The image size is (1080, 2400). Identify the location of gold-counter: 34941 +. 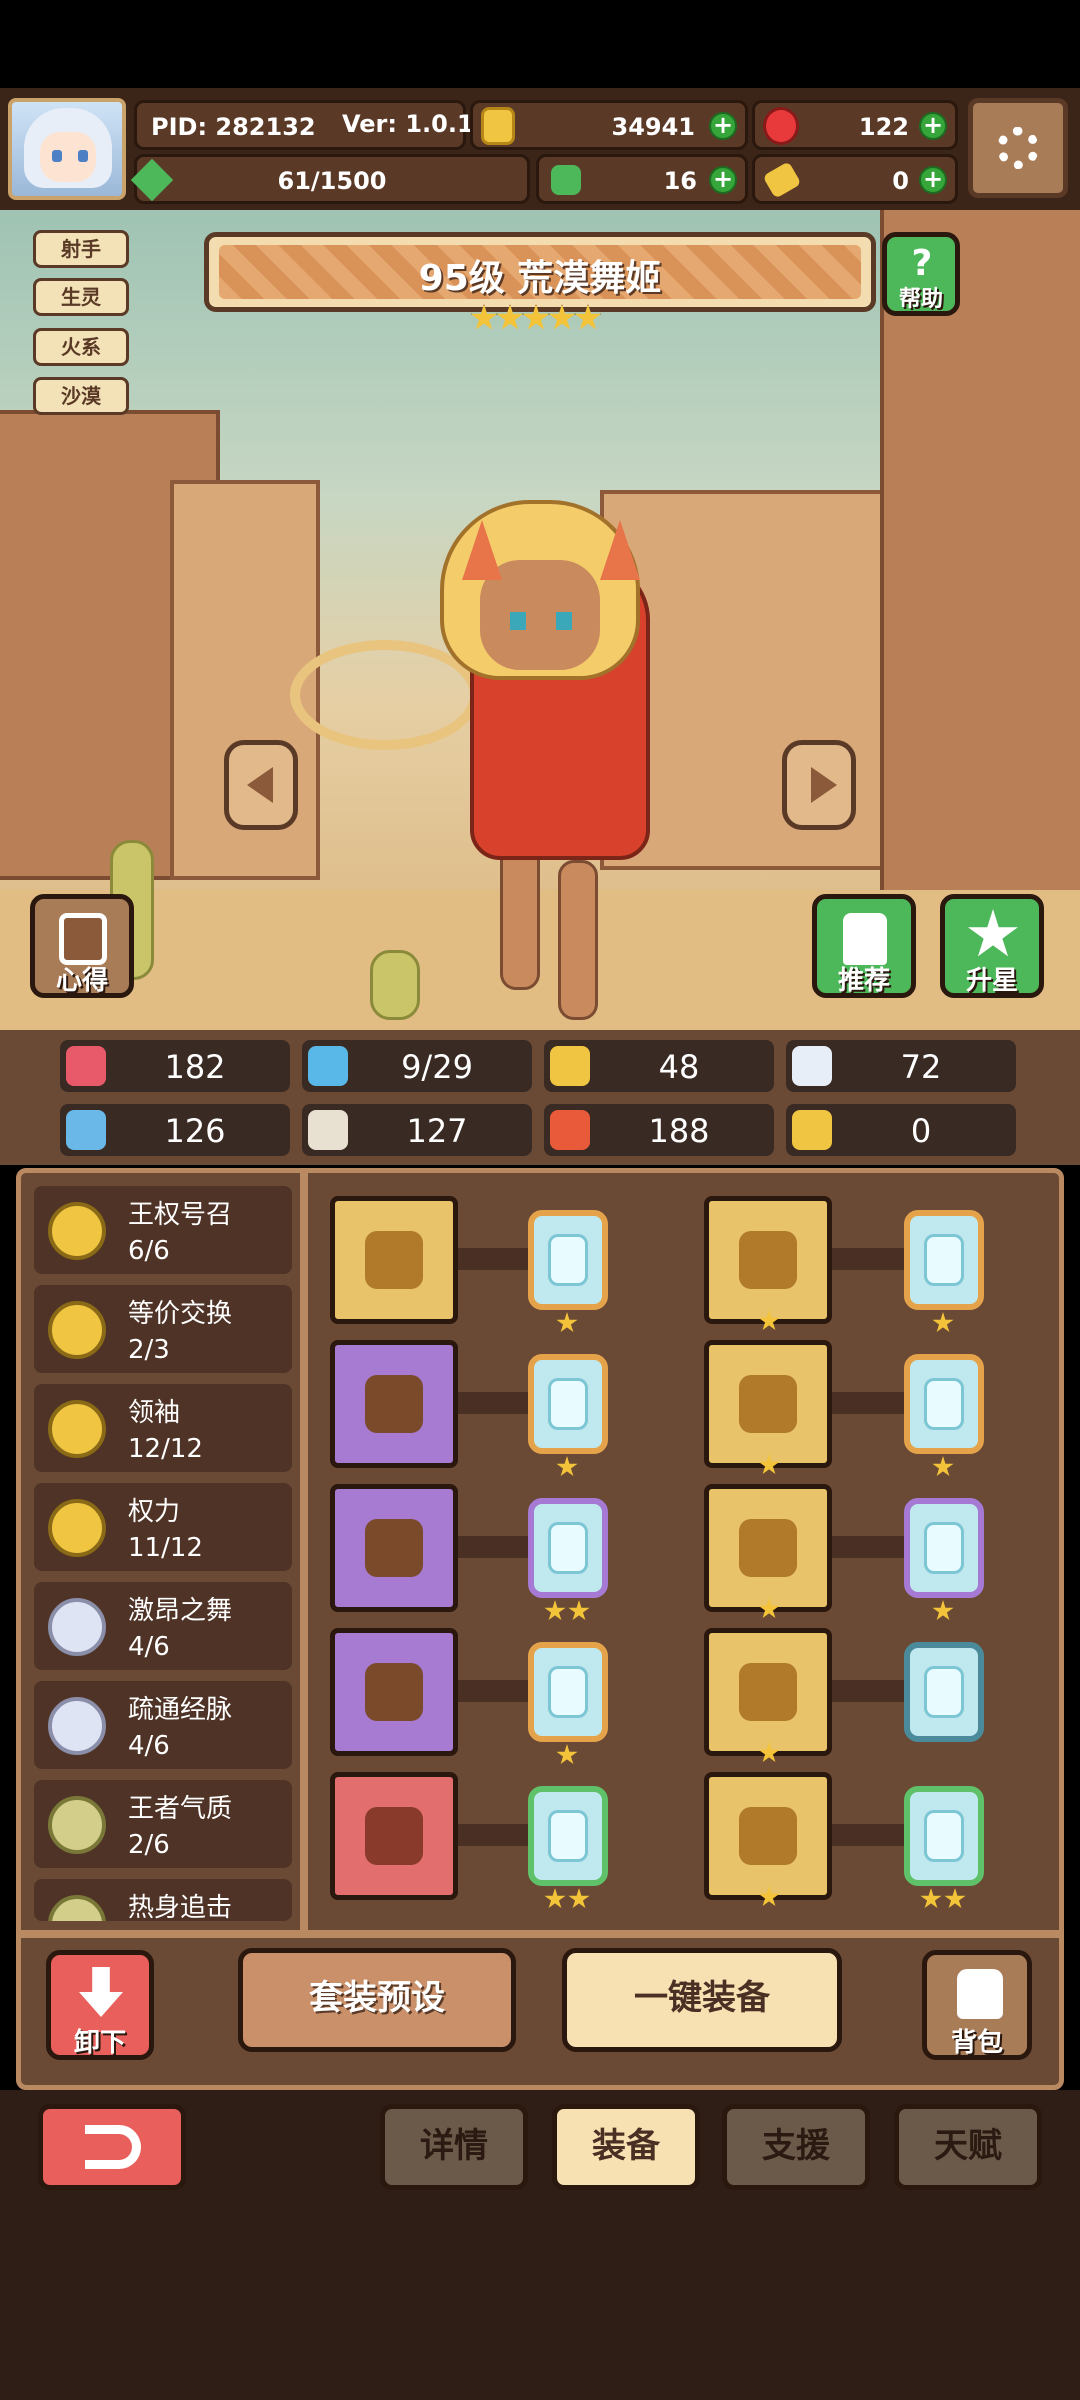
(609, 125).